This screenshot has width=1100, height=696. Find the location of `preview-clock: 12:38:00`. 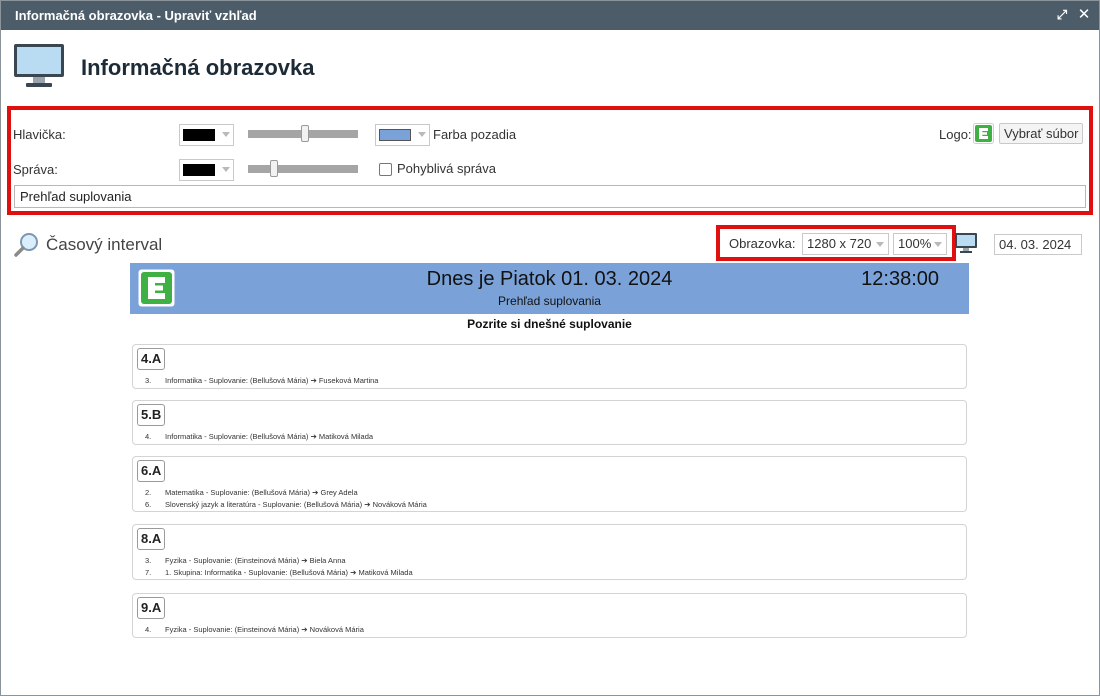

preview-clock: 12:38:00 is located at coordinates (900, 279).